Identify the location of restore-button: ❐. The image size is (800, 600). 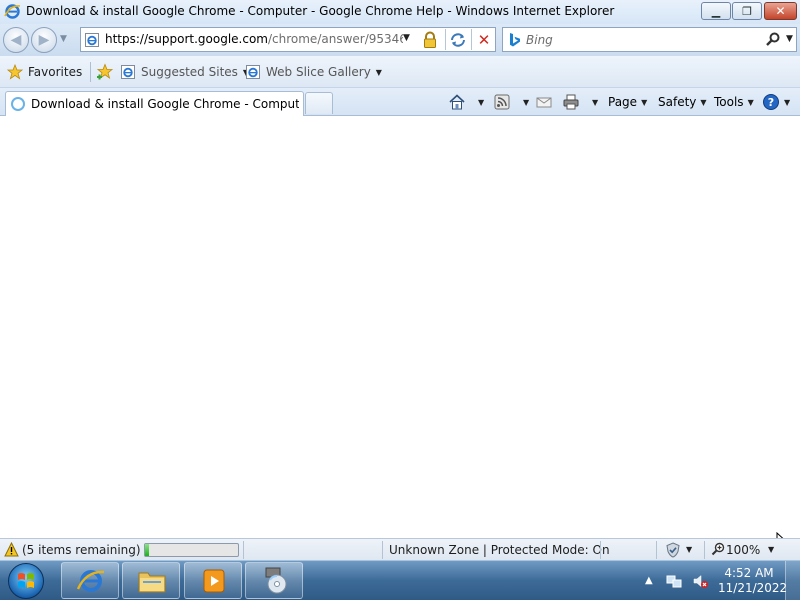
(747, 11).